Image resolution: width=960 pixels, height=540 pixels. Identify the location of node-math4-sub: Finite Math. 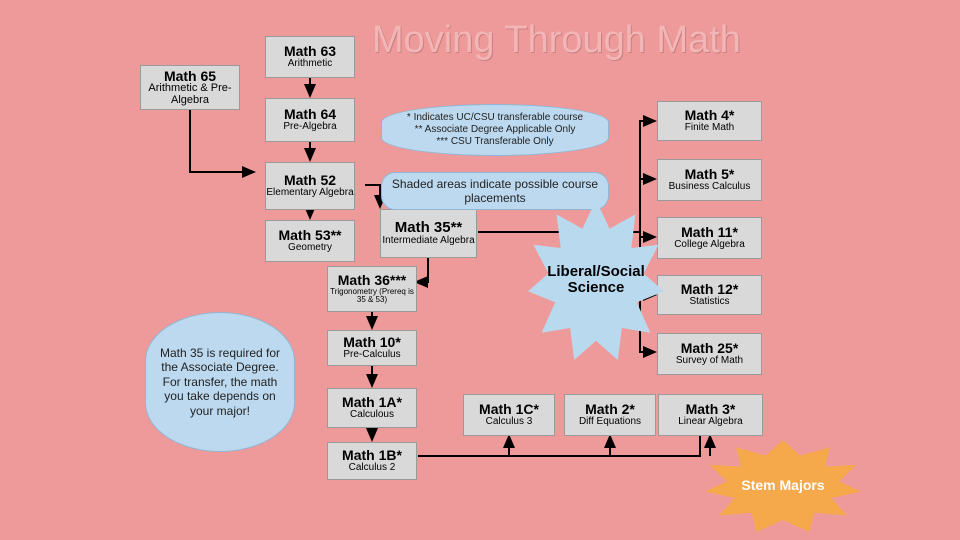
(709, 128).